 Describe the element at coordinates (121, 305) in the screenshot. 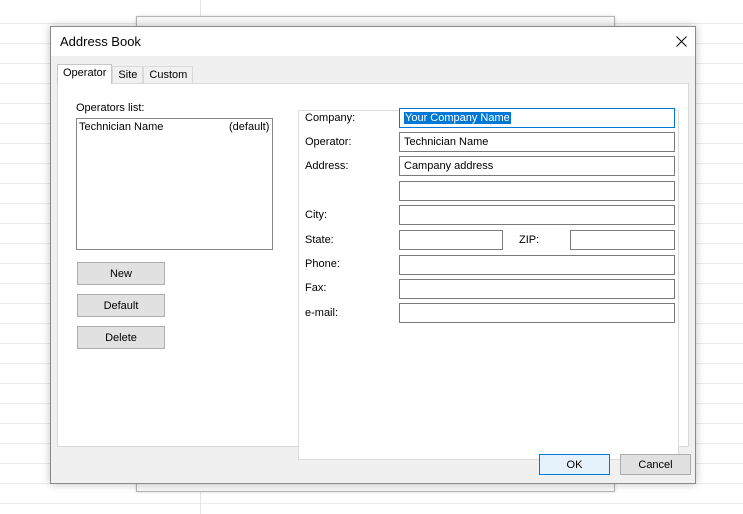

I see `default-button: Default` at that location.